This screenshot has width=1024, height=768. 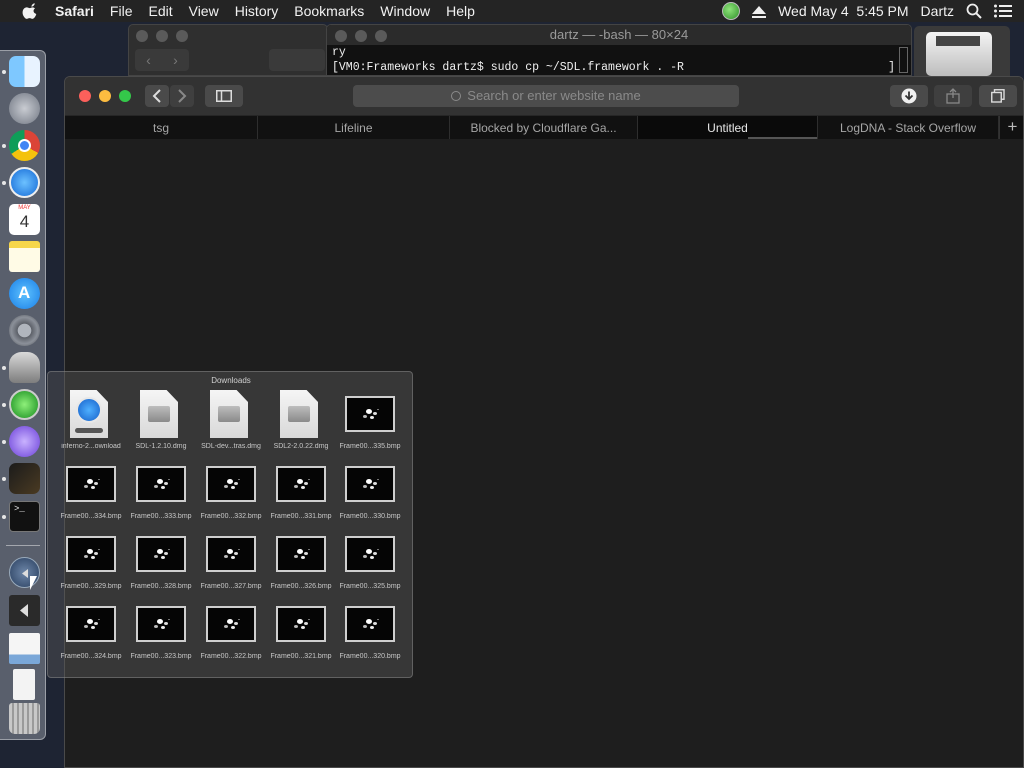 I want to click on safari-icon, so click(x=24, y=182).